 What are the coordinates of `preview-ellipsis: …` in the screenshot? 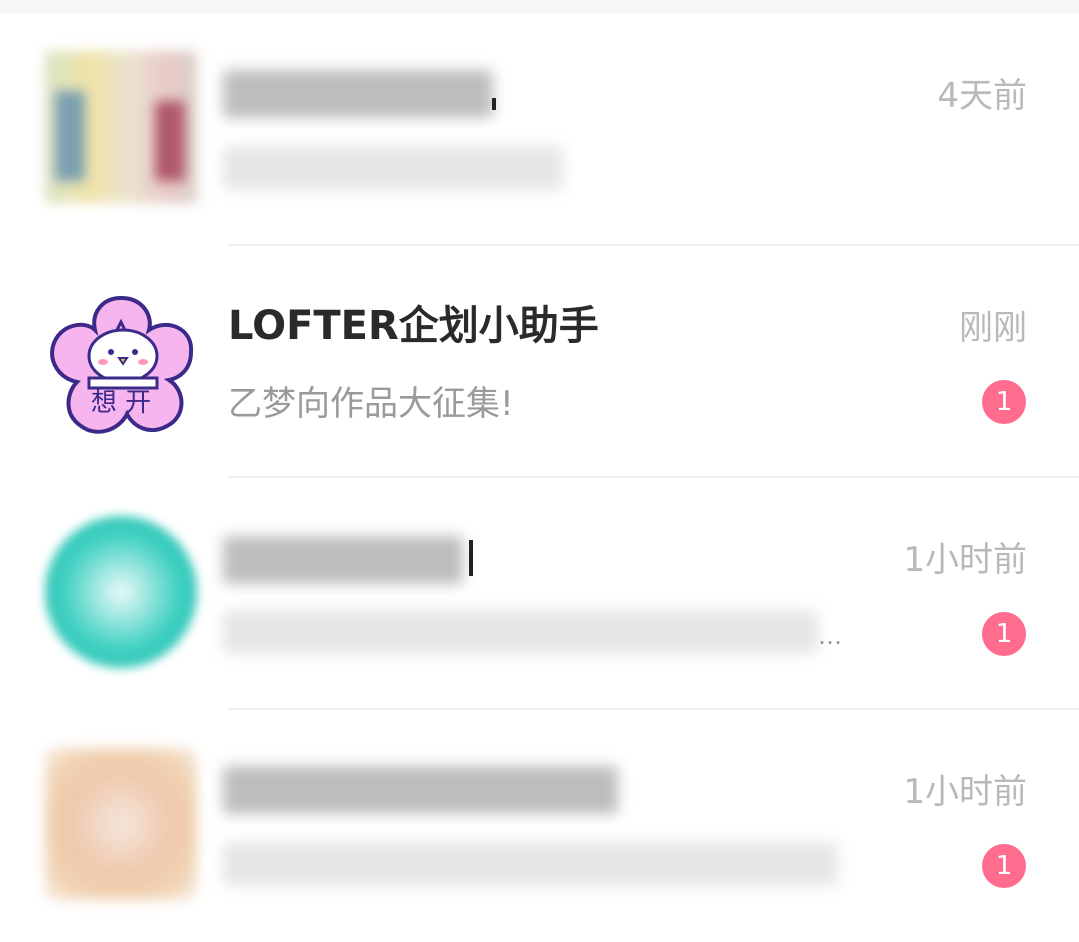 It's located at (830, 636).